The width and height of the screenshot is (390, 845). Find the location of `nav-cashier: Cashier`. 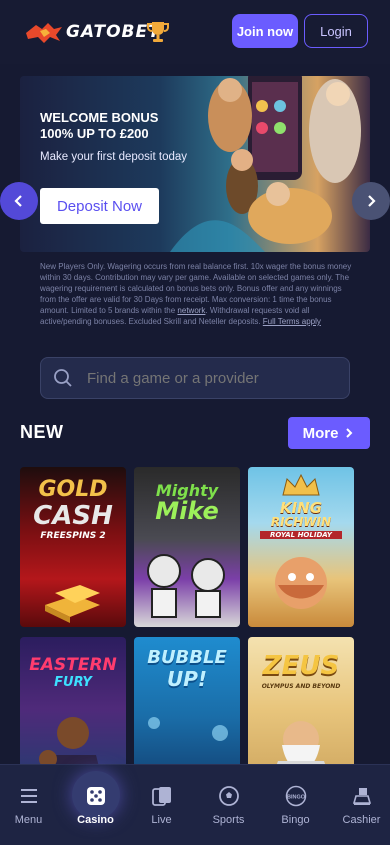

nav-cashier: Cashier is located at coordinates (359, 805).